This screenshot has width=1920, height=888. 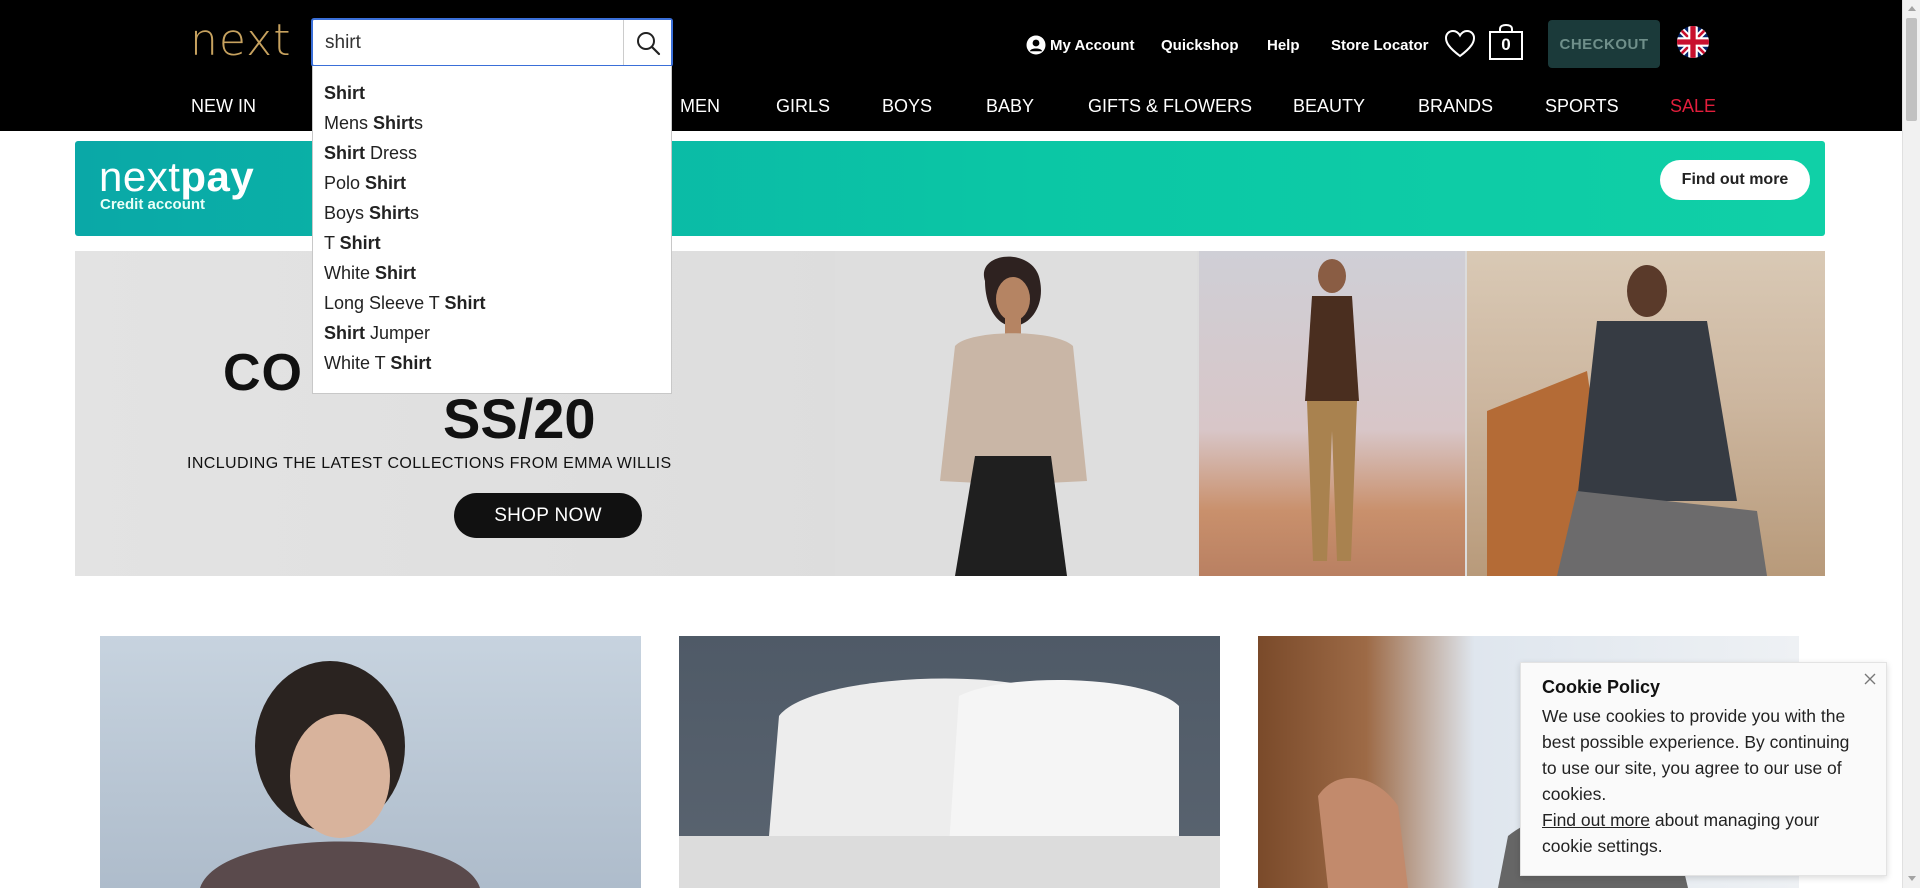 What do you see at coordinates (246, 41) in the screenshot?
I see `next-logo: next` at bounding box center [246, 41].